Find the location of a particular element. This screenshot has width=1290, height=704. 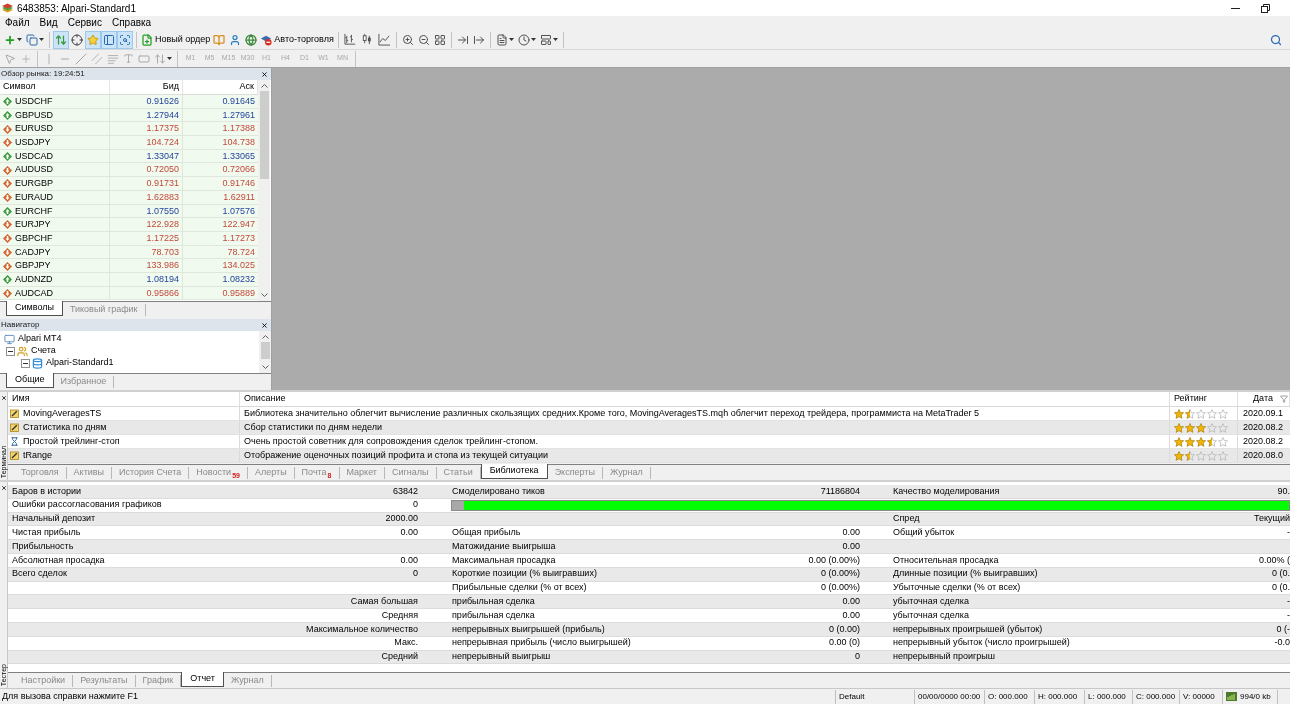

stat-label: Общий убыток is located at coordinates (924, 533).